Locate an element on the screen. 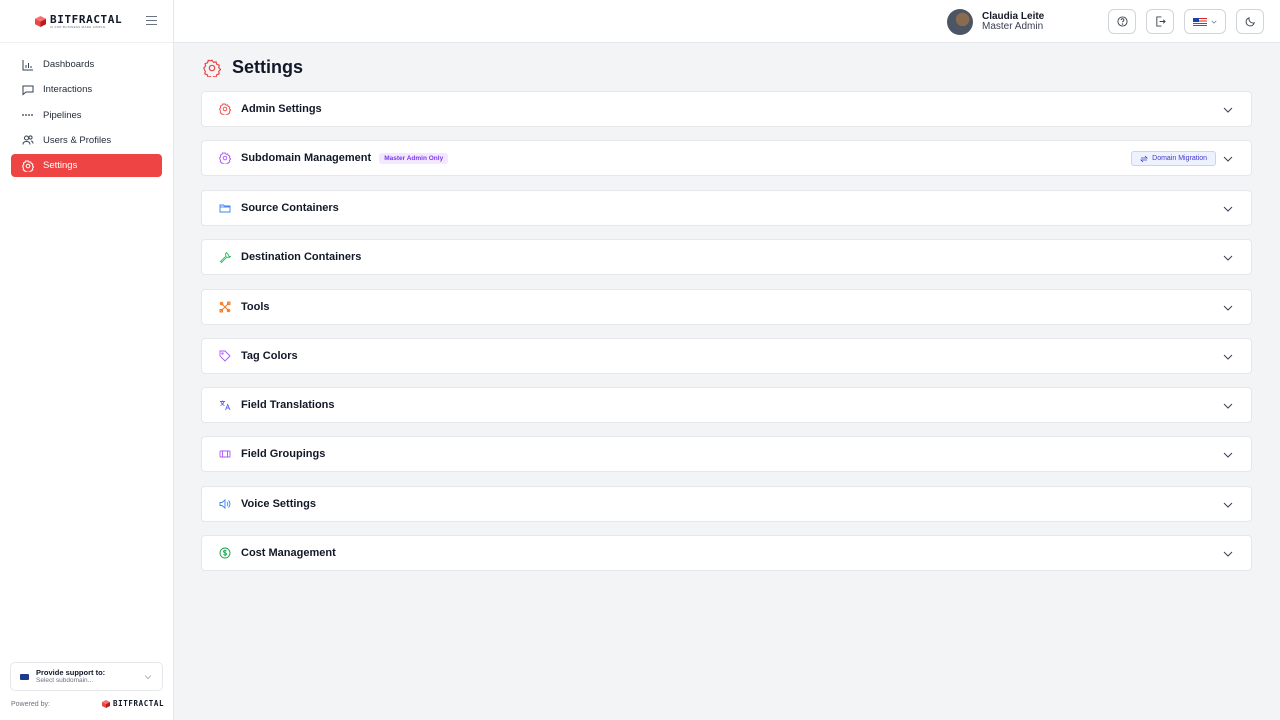 Image resolution: width=1280 pixels, height=720 pixels. brand-logo: BITFRACTAL AI FOR BUSINESS MADE SIMPLE is located at coordinates (78, 21).